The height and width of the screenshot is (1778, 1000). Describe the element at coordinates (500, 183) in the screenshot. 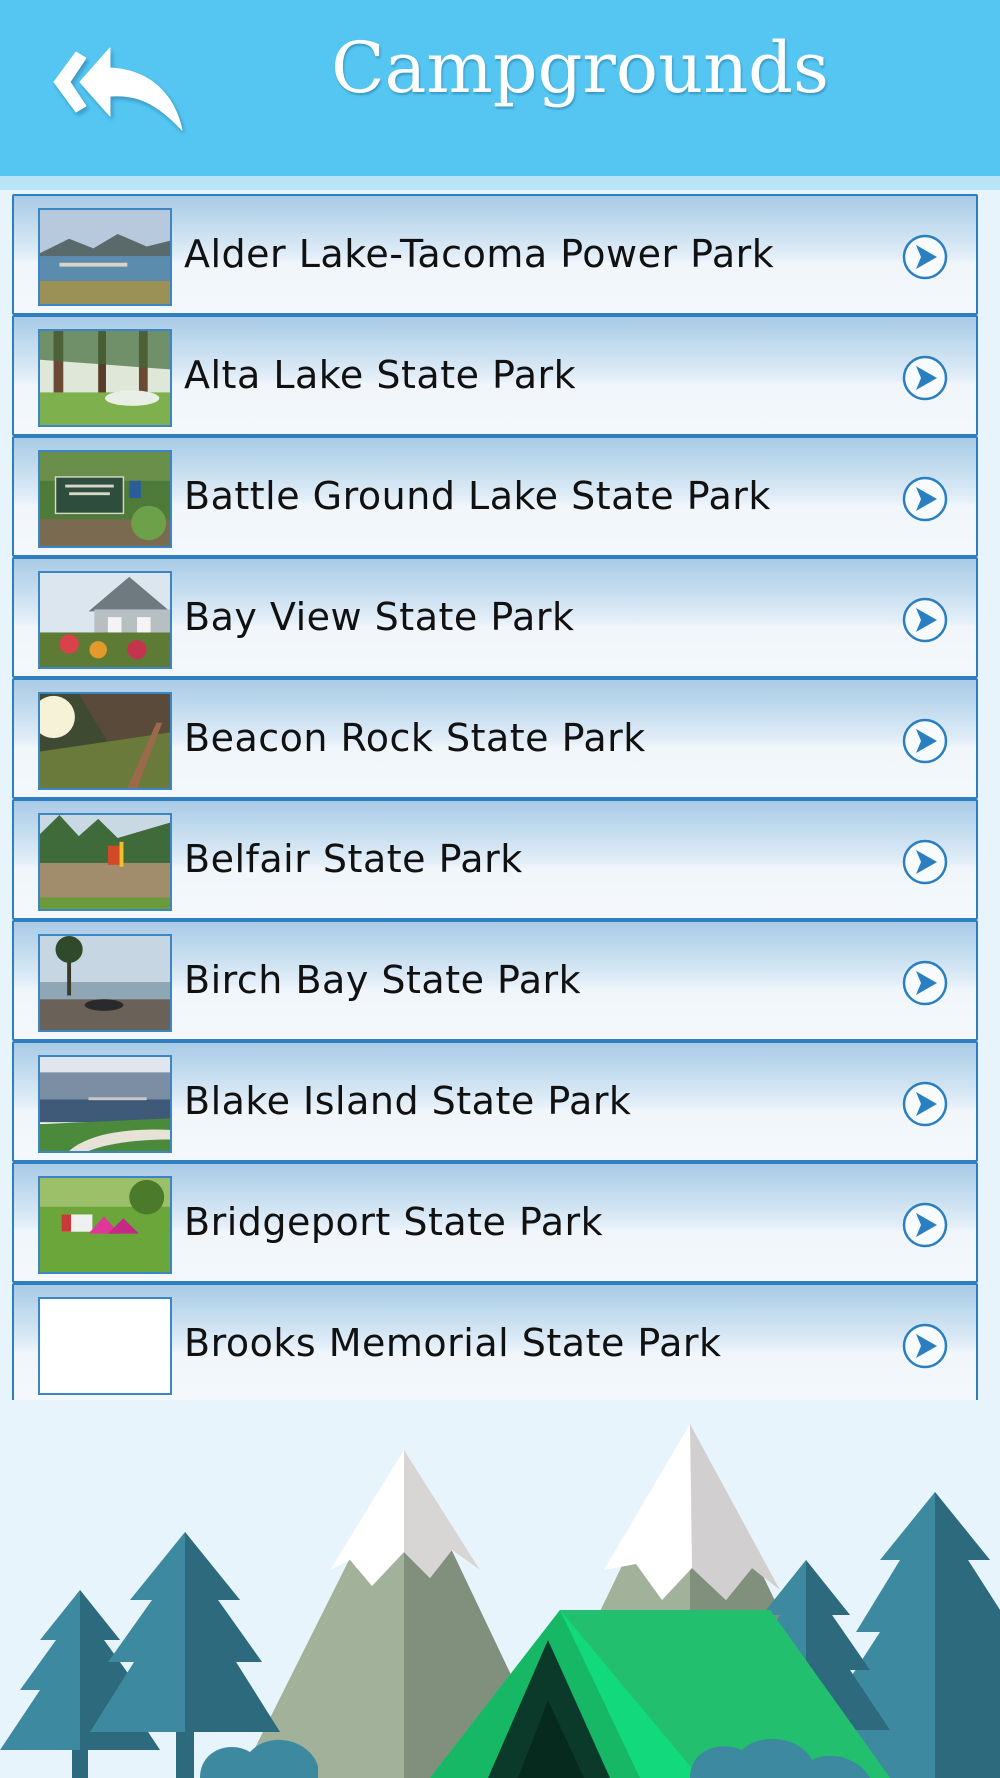

I see `header-divider` at that location.